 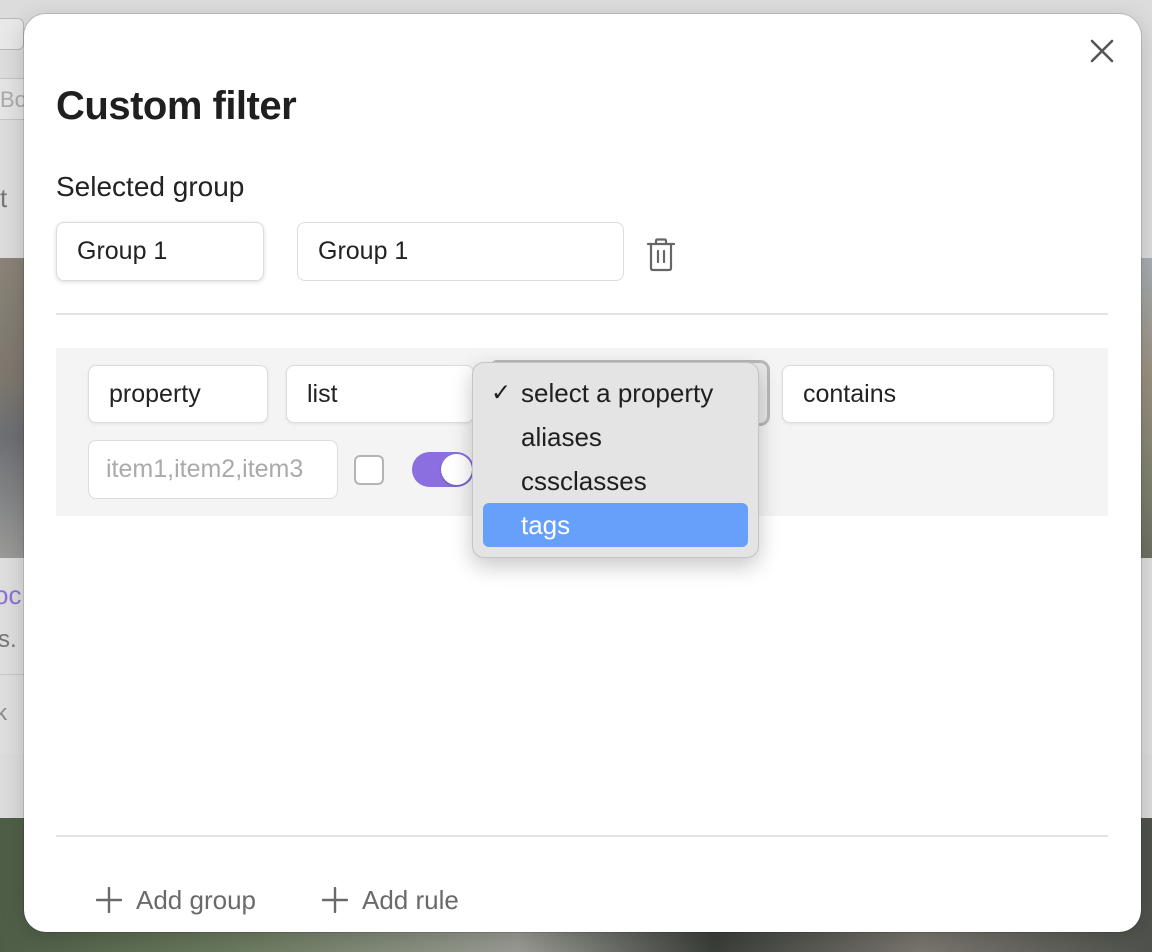 I want to click on rule-type-select: property, so click(x=178, y=394).